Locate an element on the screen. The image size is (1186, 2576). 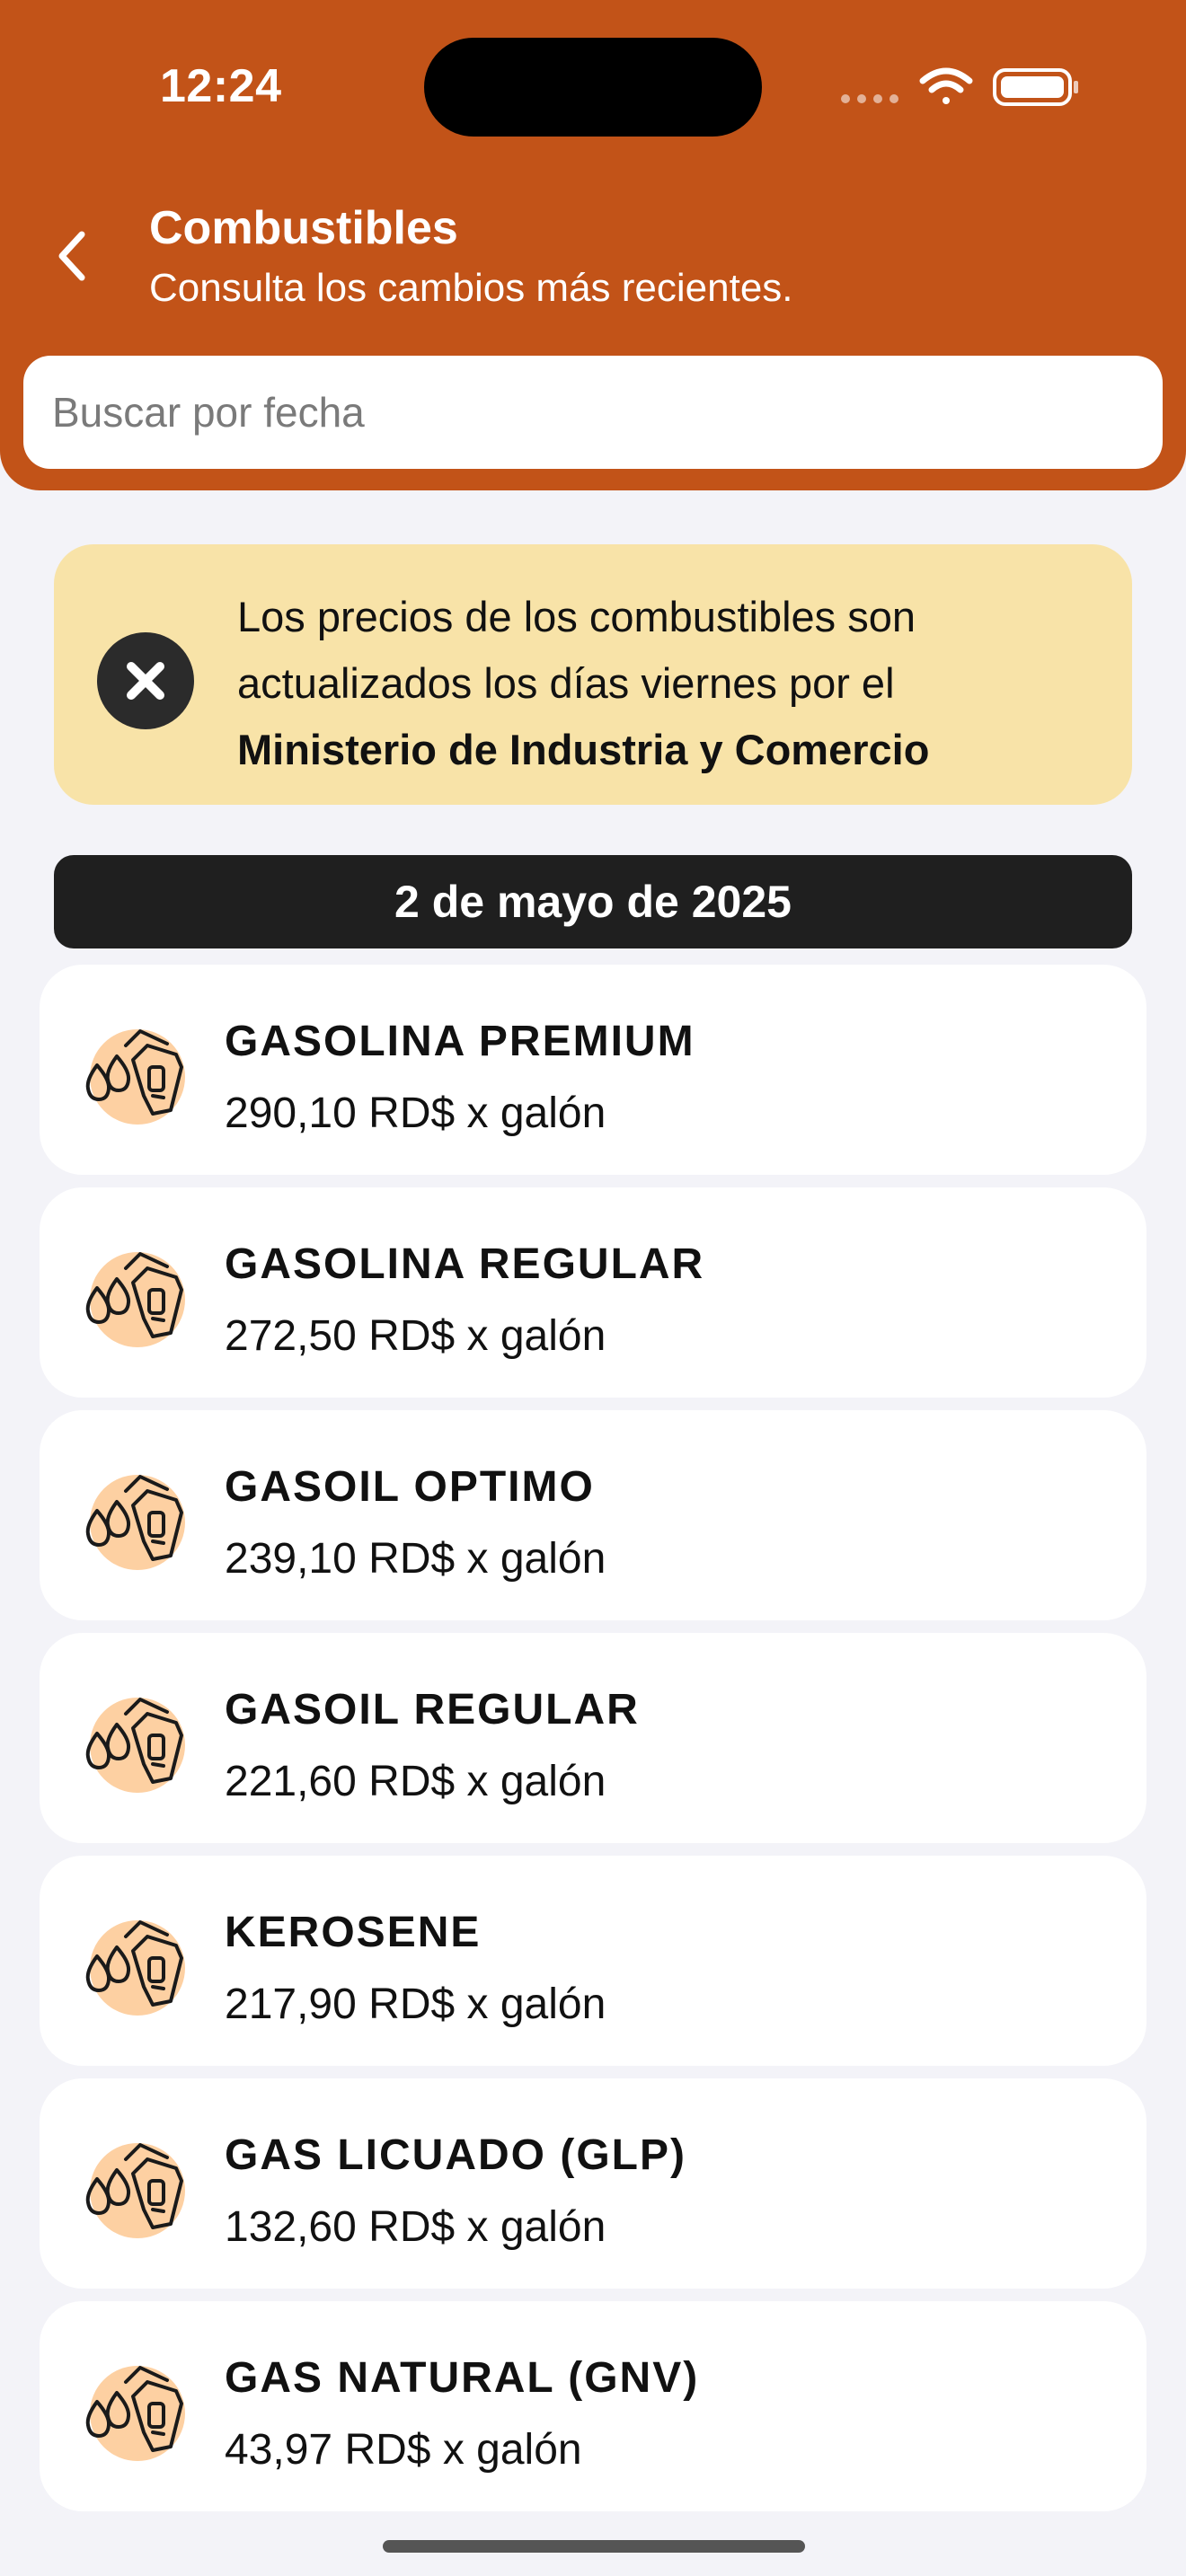
back-button is located at coordinates (72, 256).